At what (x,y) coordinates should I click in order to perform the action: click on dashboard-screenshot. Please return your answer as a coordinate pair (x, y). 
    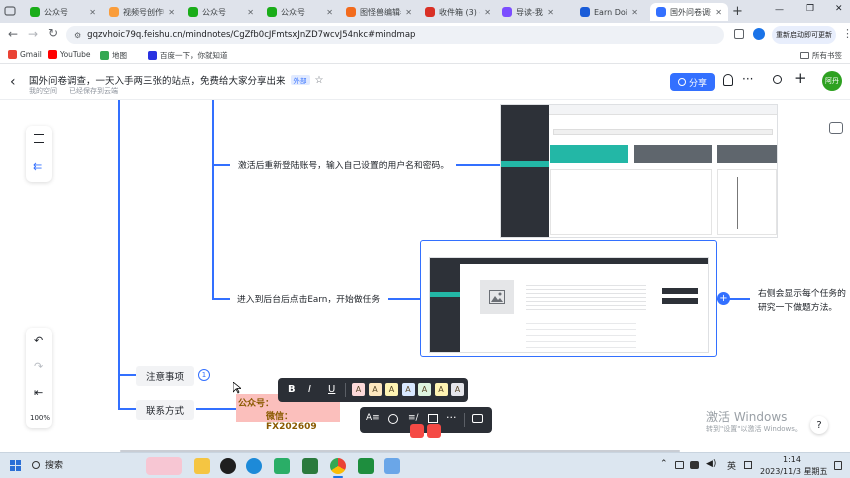
    Looking at the image, I should click on (639, 171).